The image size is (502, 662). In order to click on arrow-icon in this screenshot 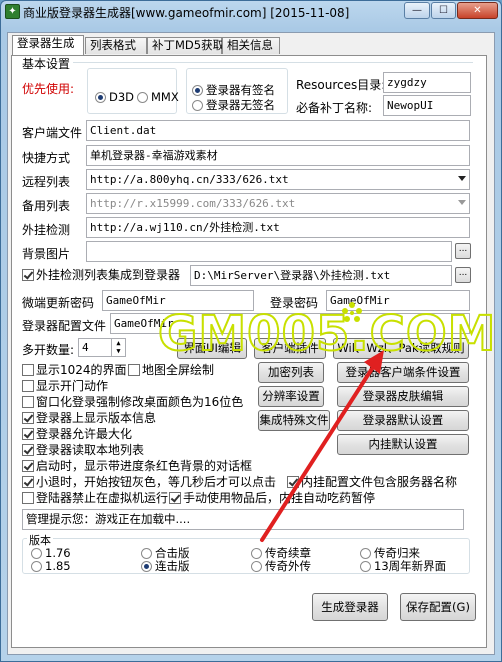, I will do `click(318, 452)`.